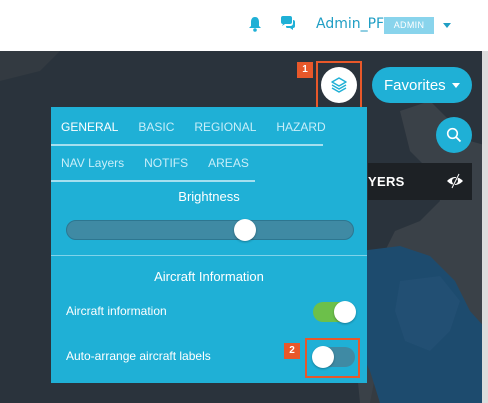 Image resolution: width=488 pixels, height=403 pixels. Describe the element at coordinates (209, 255) in the screenshot. I see `section-divider` at that location.